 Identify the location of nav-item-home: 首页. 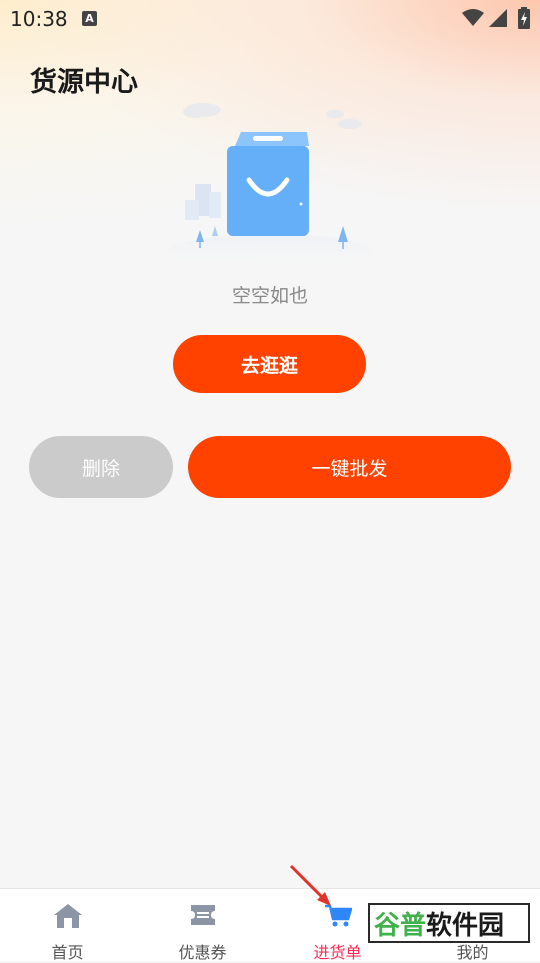
(67, 925).